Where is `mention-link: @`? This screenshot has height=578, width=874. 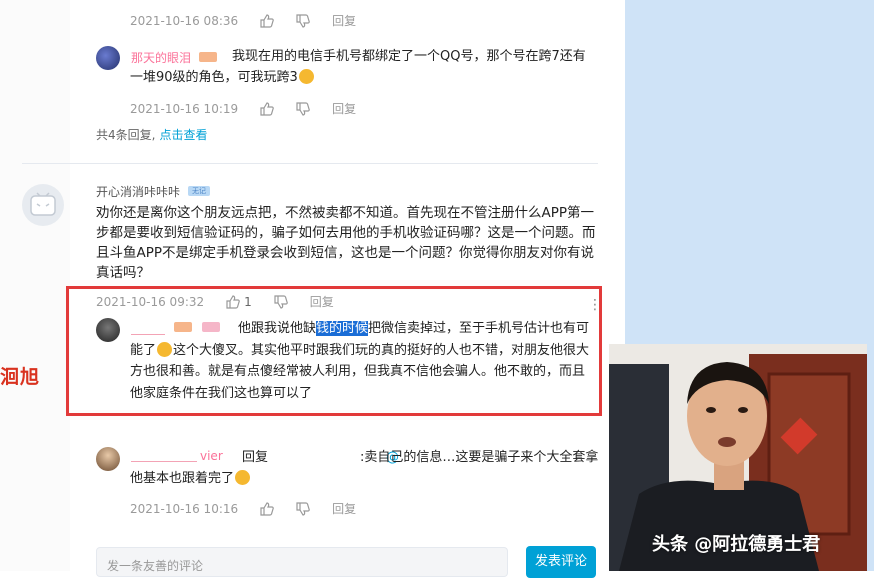
mention-link: @ is located at coordinates (336, 457).